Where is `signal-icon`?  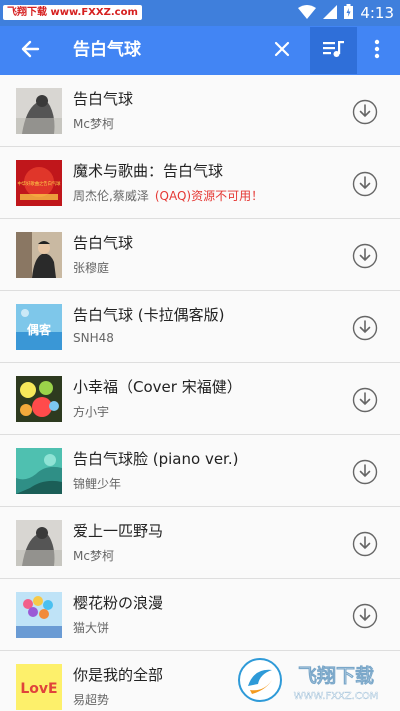 signal-icon is located at coordinates (330, 13).